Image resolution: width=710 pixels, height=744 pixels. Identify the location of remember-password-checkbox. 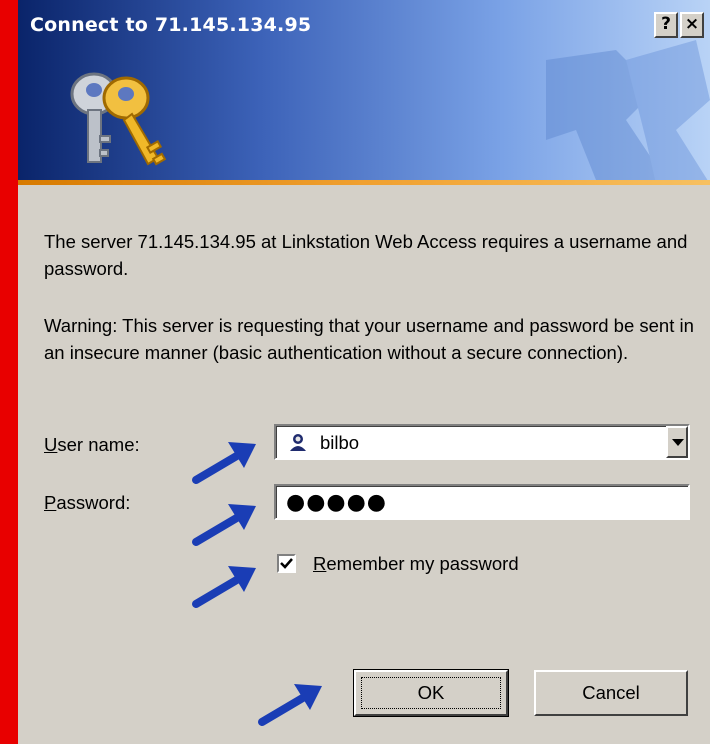
(286, 563).